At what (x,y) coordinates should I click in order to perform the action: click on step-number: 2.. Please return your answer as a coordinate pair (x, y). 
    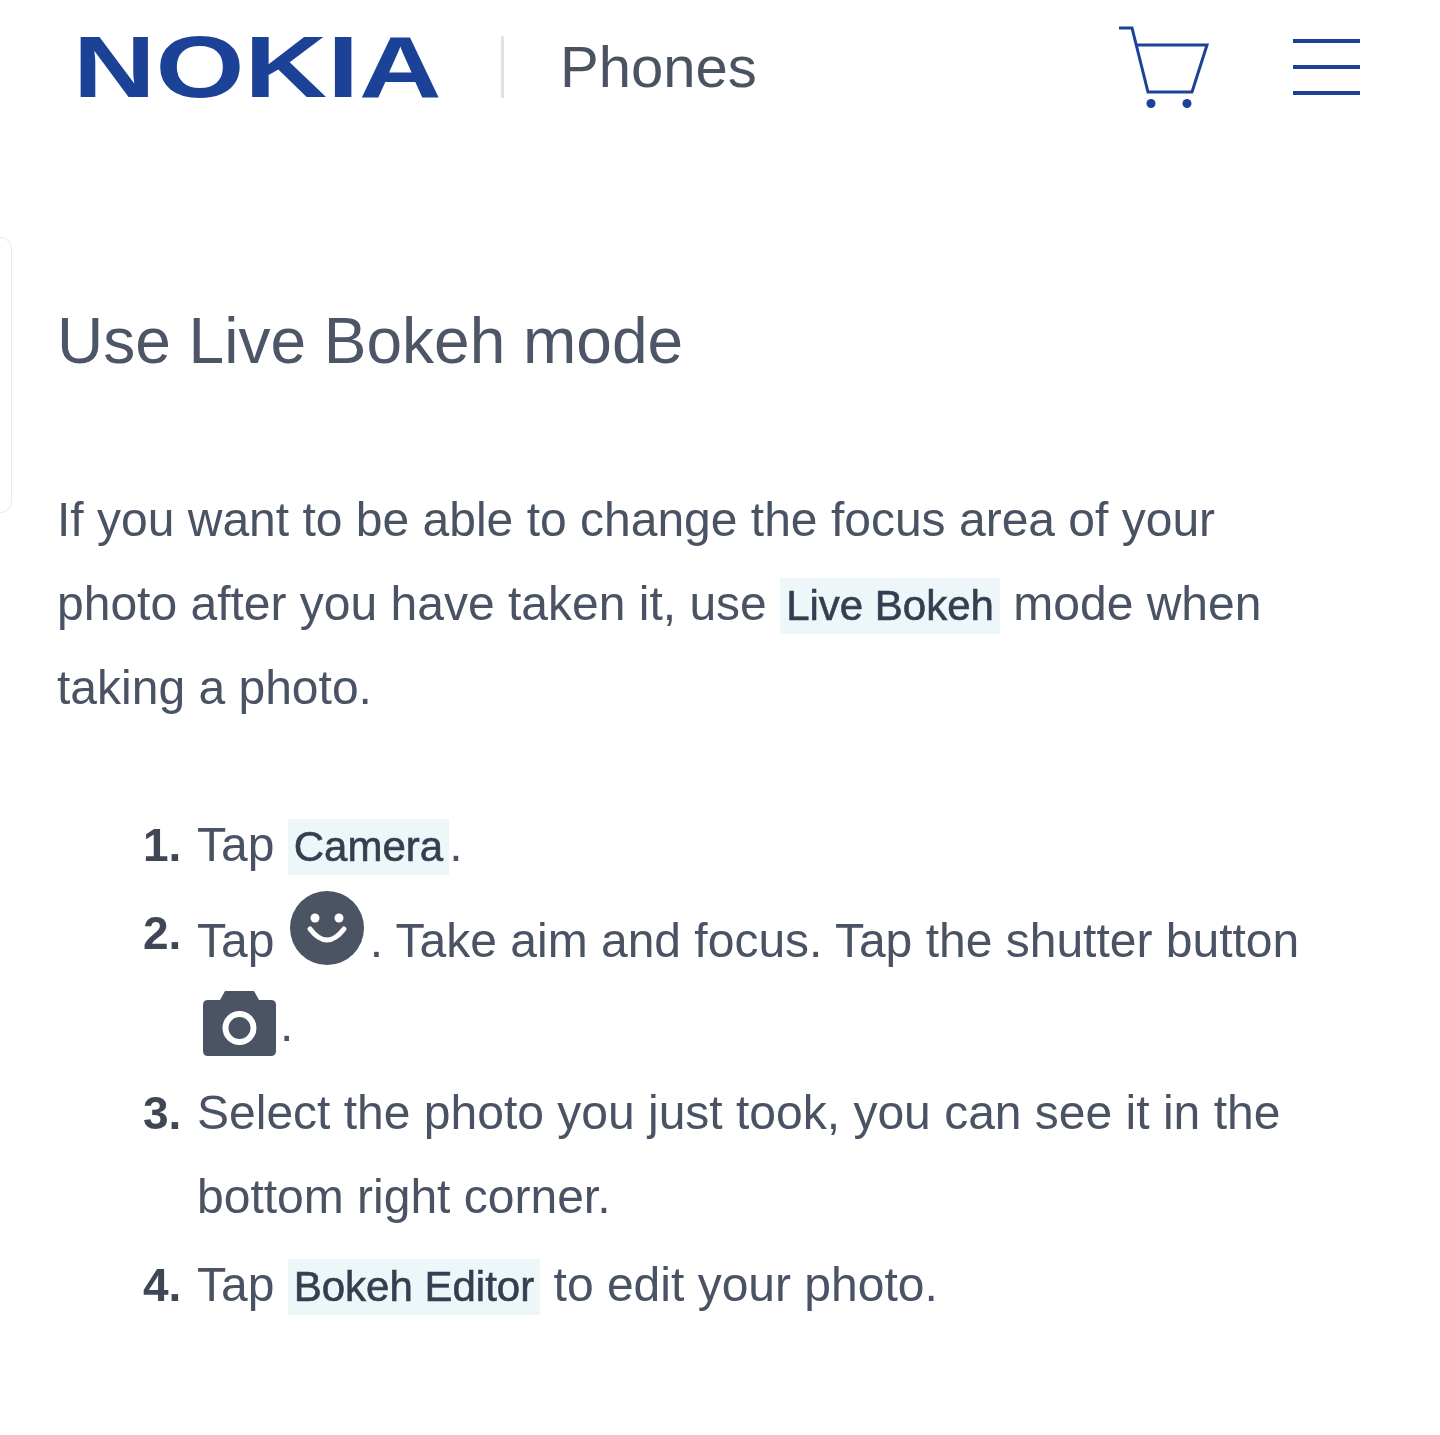
    Looking at the image, I should click on (162, 933).